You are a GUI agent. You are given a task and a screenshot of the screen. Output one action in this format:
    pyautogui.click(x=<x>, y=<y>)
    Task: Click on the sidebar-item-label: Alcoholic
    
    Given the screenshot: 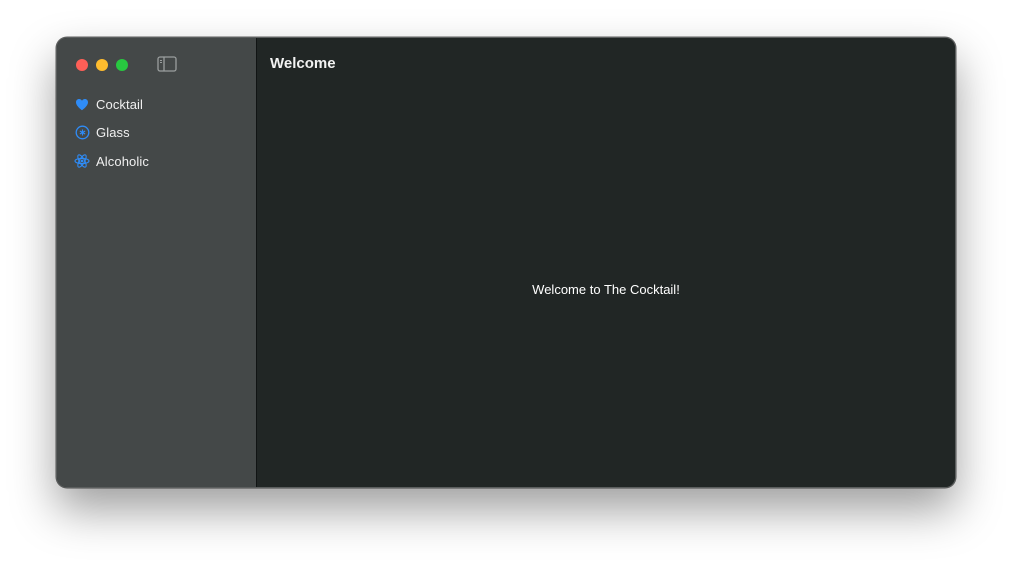 What is the action you would take?
    pyautogui.click(x=122, y=161)
    